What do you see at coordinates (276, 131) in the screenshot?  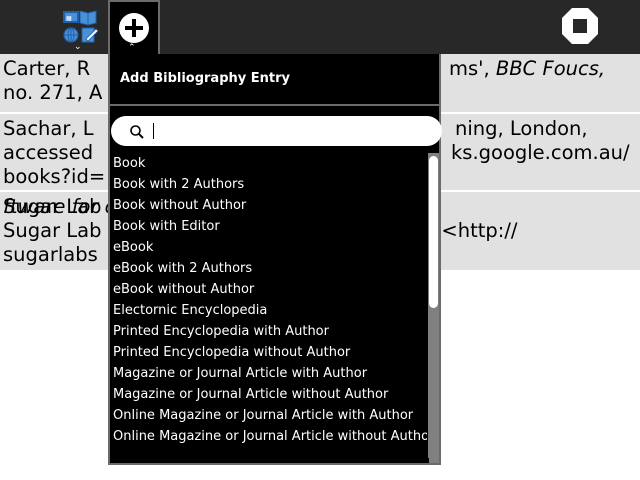 I see `search-field` at bounding box center [276, 131].